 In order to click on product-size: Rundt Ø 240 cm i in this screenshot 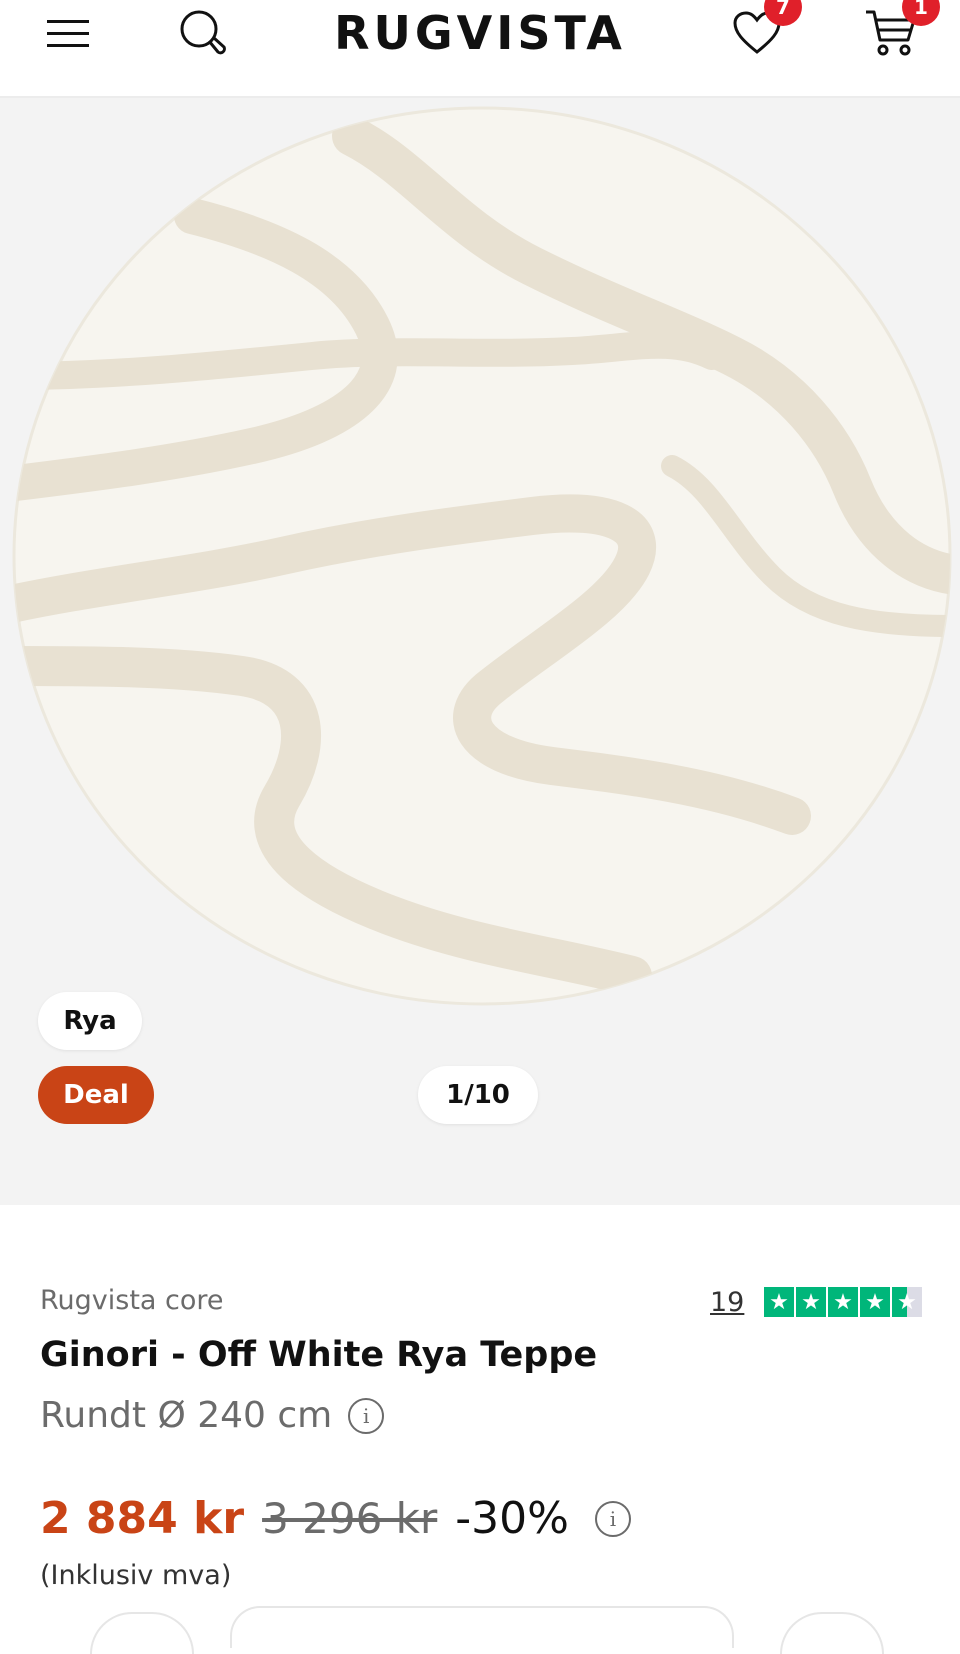, I will do `click(212, 1415)`.